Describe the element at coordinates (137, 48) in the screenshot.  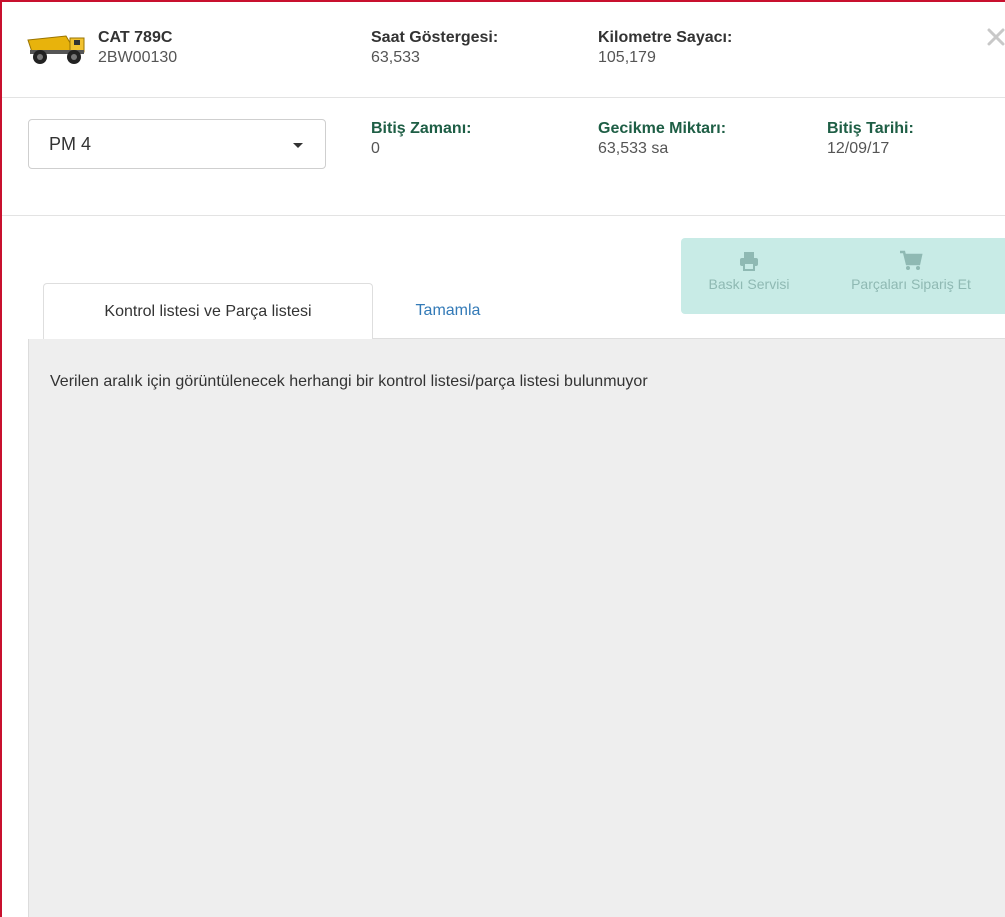
I see `machine-info: CAT 789C 2BW00130` at that location.